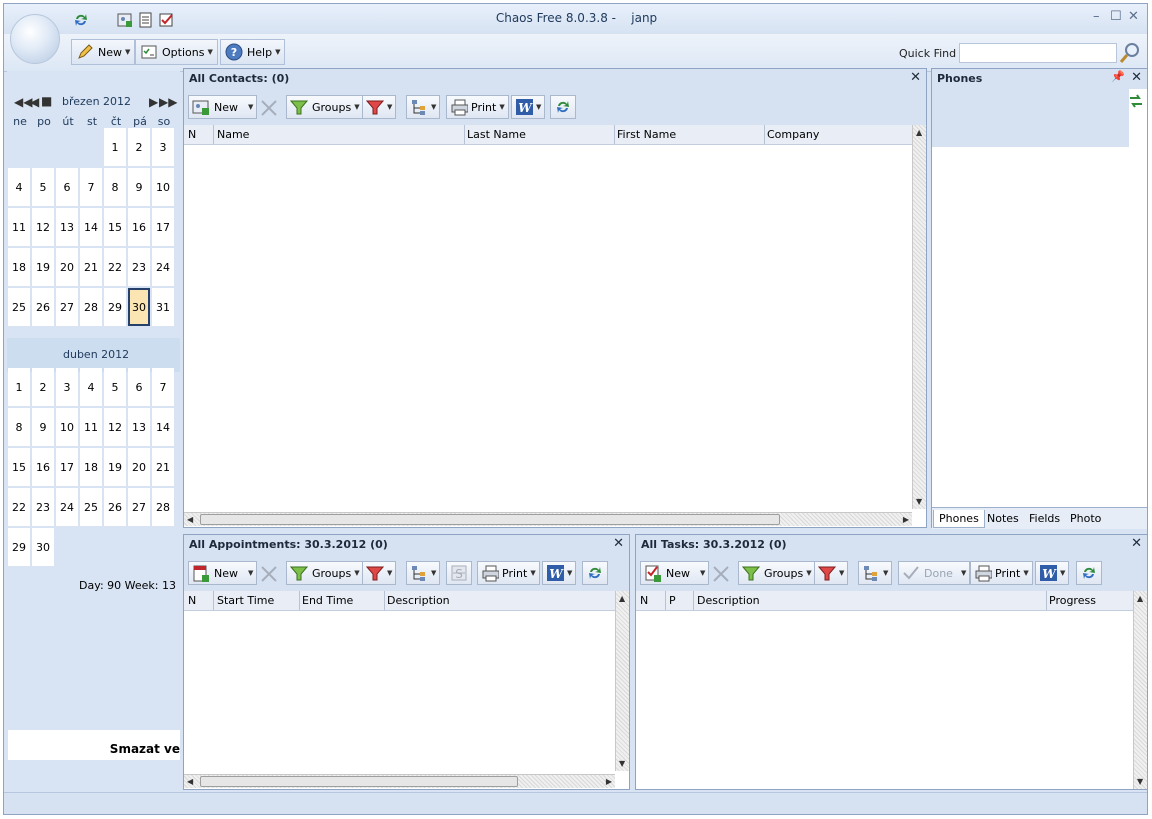  What do you see at coordinates (959, 519) in the screenshot?
I see `tab-phones: Phones` at bounding box center [959, 519].